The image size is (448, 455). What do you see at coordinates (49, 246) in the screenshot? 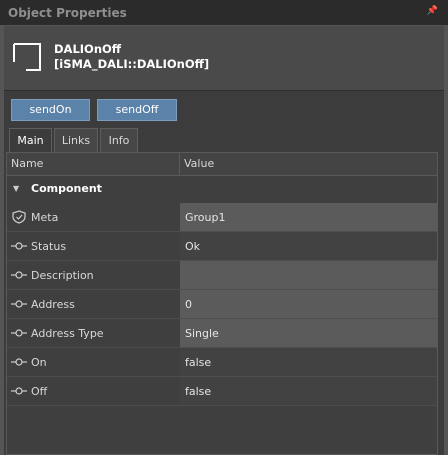
I see `property-name: Status` at bounding box center [49, 246].